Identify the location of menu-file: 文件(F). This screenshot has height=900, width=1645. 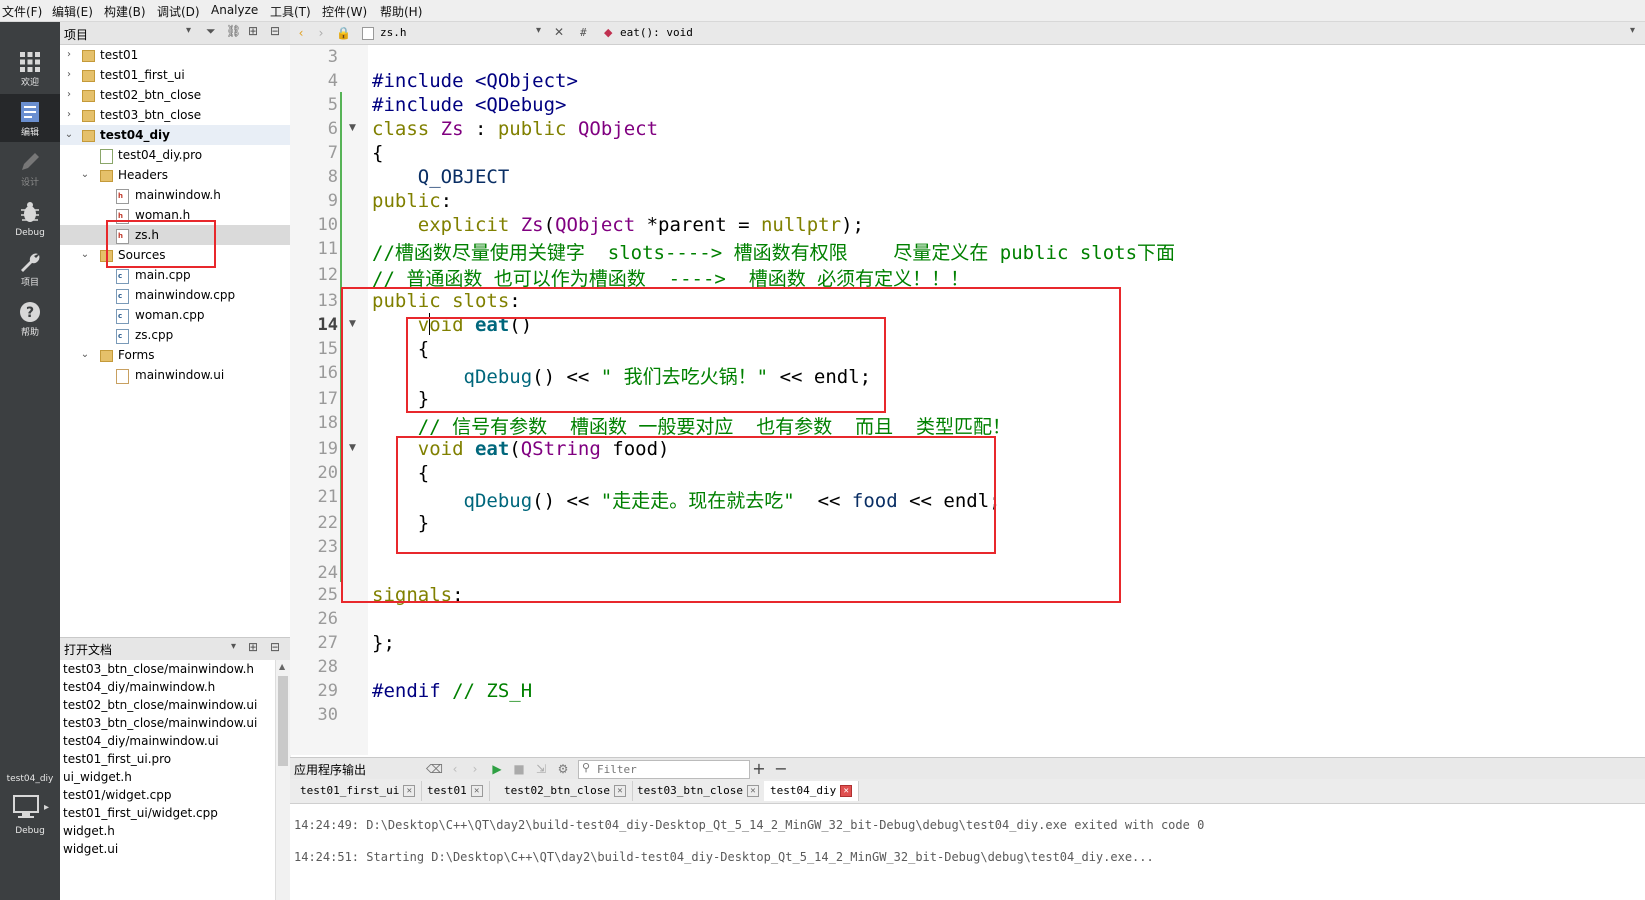
(22, 11).